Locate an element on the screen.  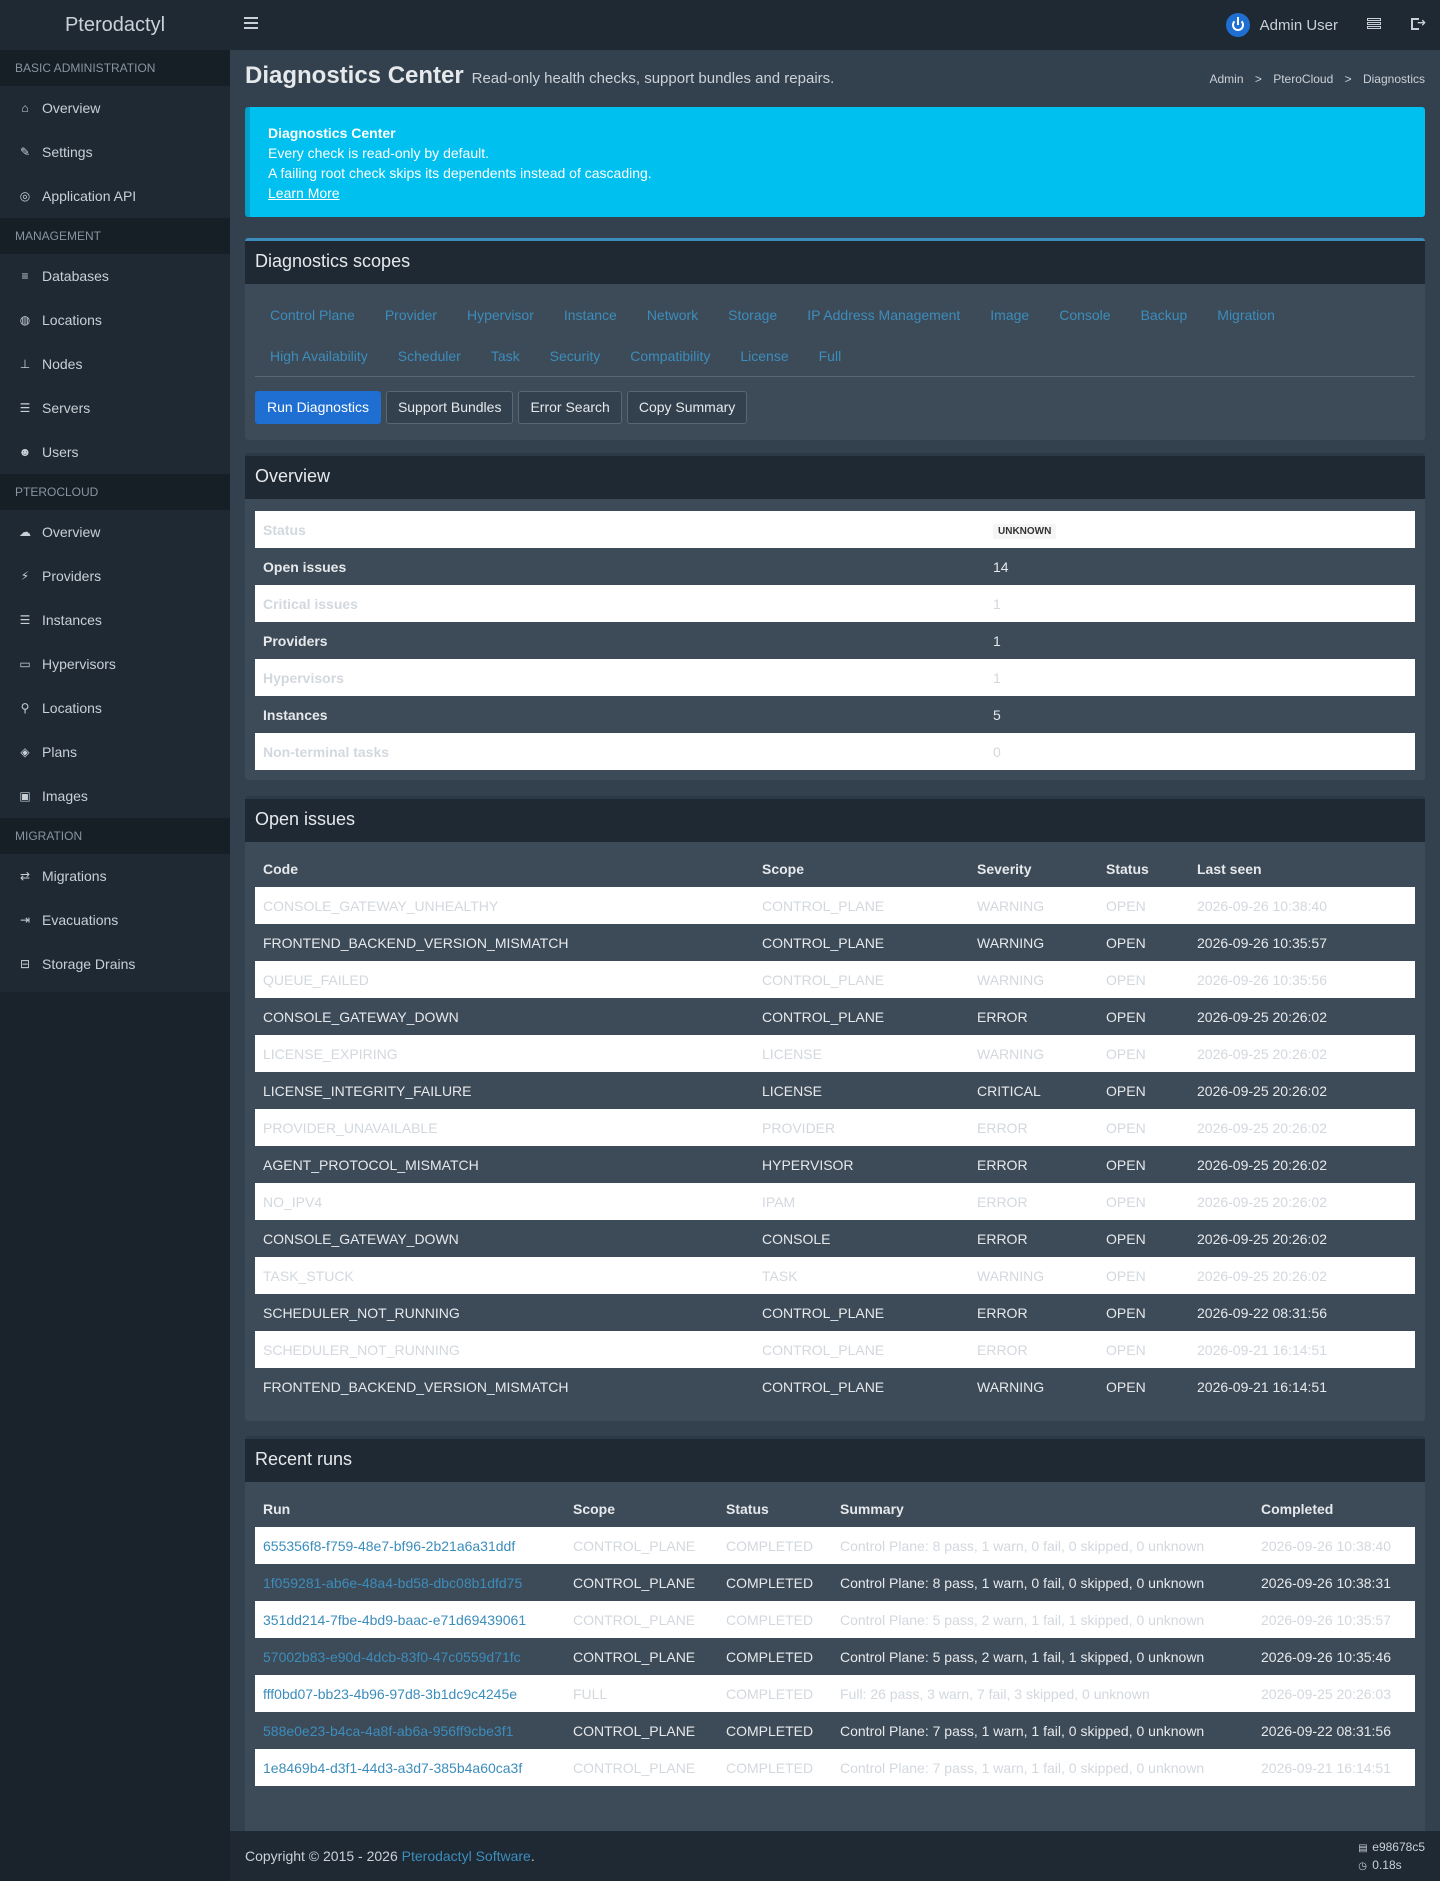
tab-license: License is located at coordinates (764, 356).